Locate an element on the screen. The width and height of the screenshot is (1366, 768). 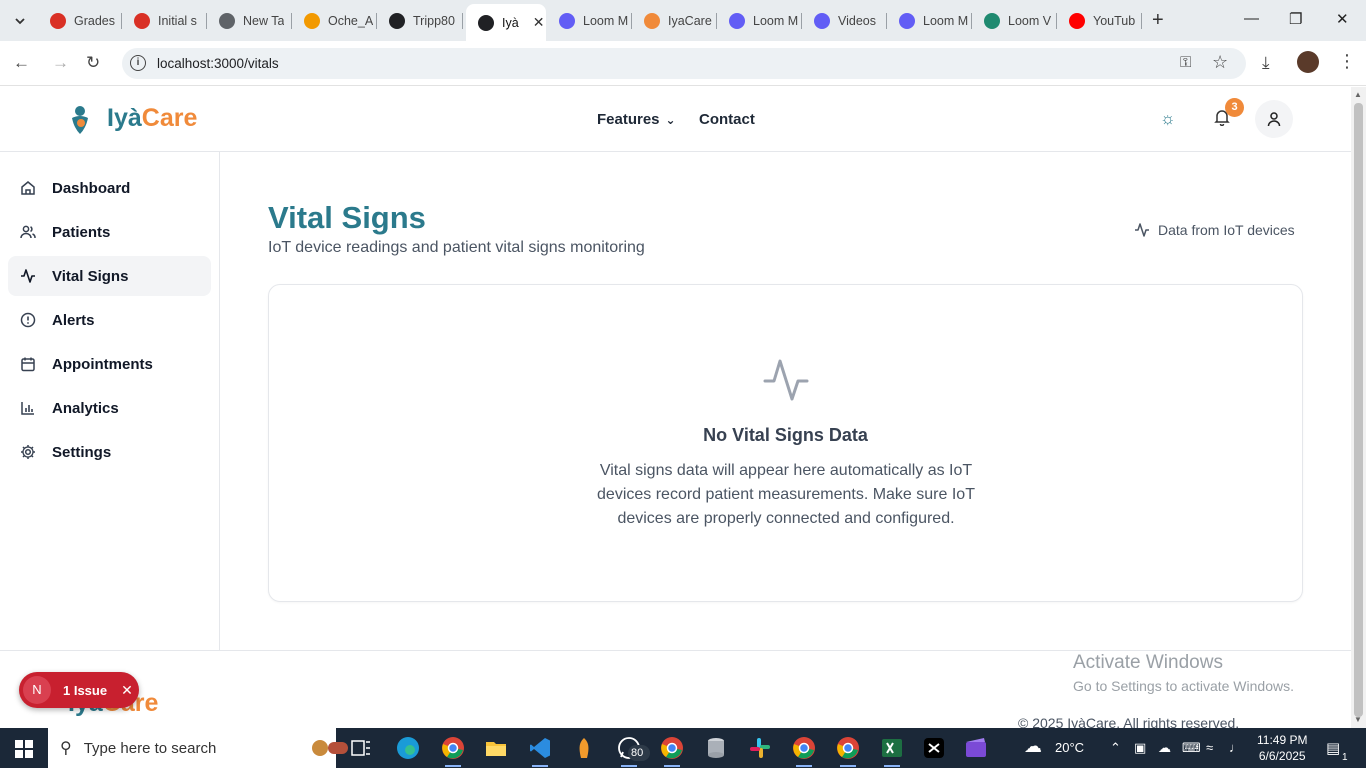
forward-button: → is located at coordinates (60, 63).